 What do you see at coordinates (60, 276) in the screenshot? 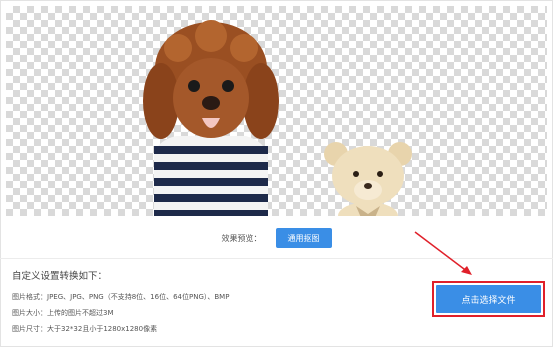
I see `settings-title: 自定义设置转换如下：` at bounding box center [60, 276].